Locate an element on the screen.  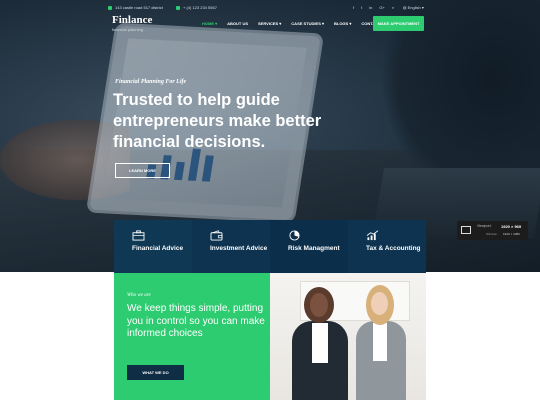
woman-left-shirt is located at coordinates (320, 343).